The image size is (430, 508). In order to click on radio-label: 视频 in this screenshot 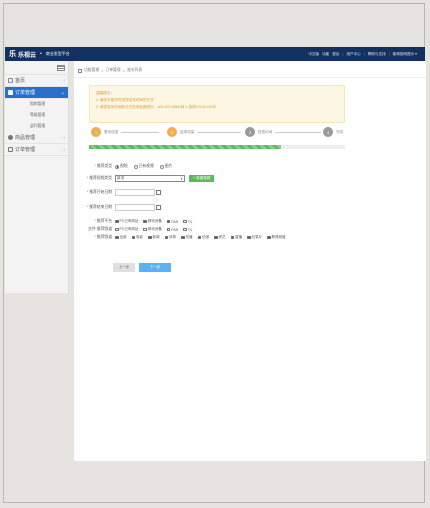, I will do `click(124, 166)`.